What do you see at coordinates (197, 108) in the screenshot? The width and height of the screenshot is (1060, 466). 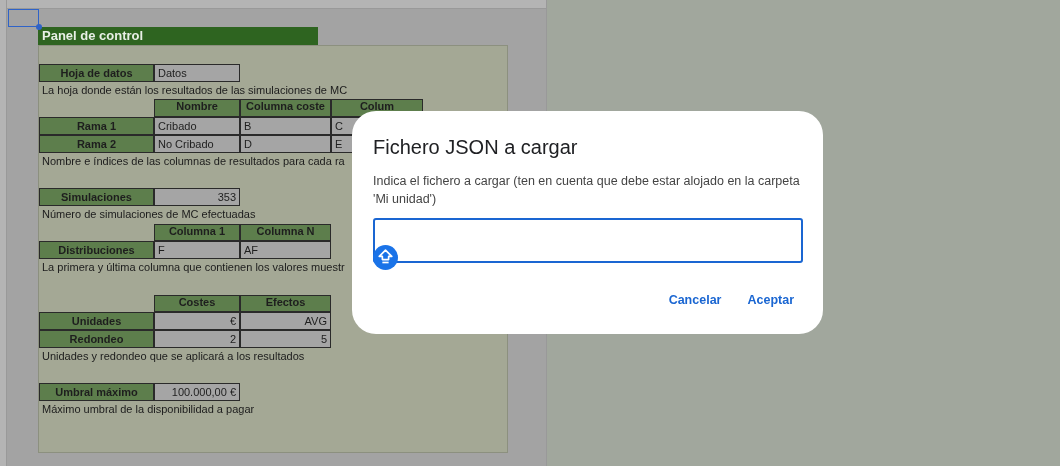 I see `column-header: Nombre` at bounding box center [197, 108].